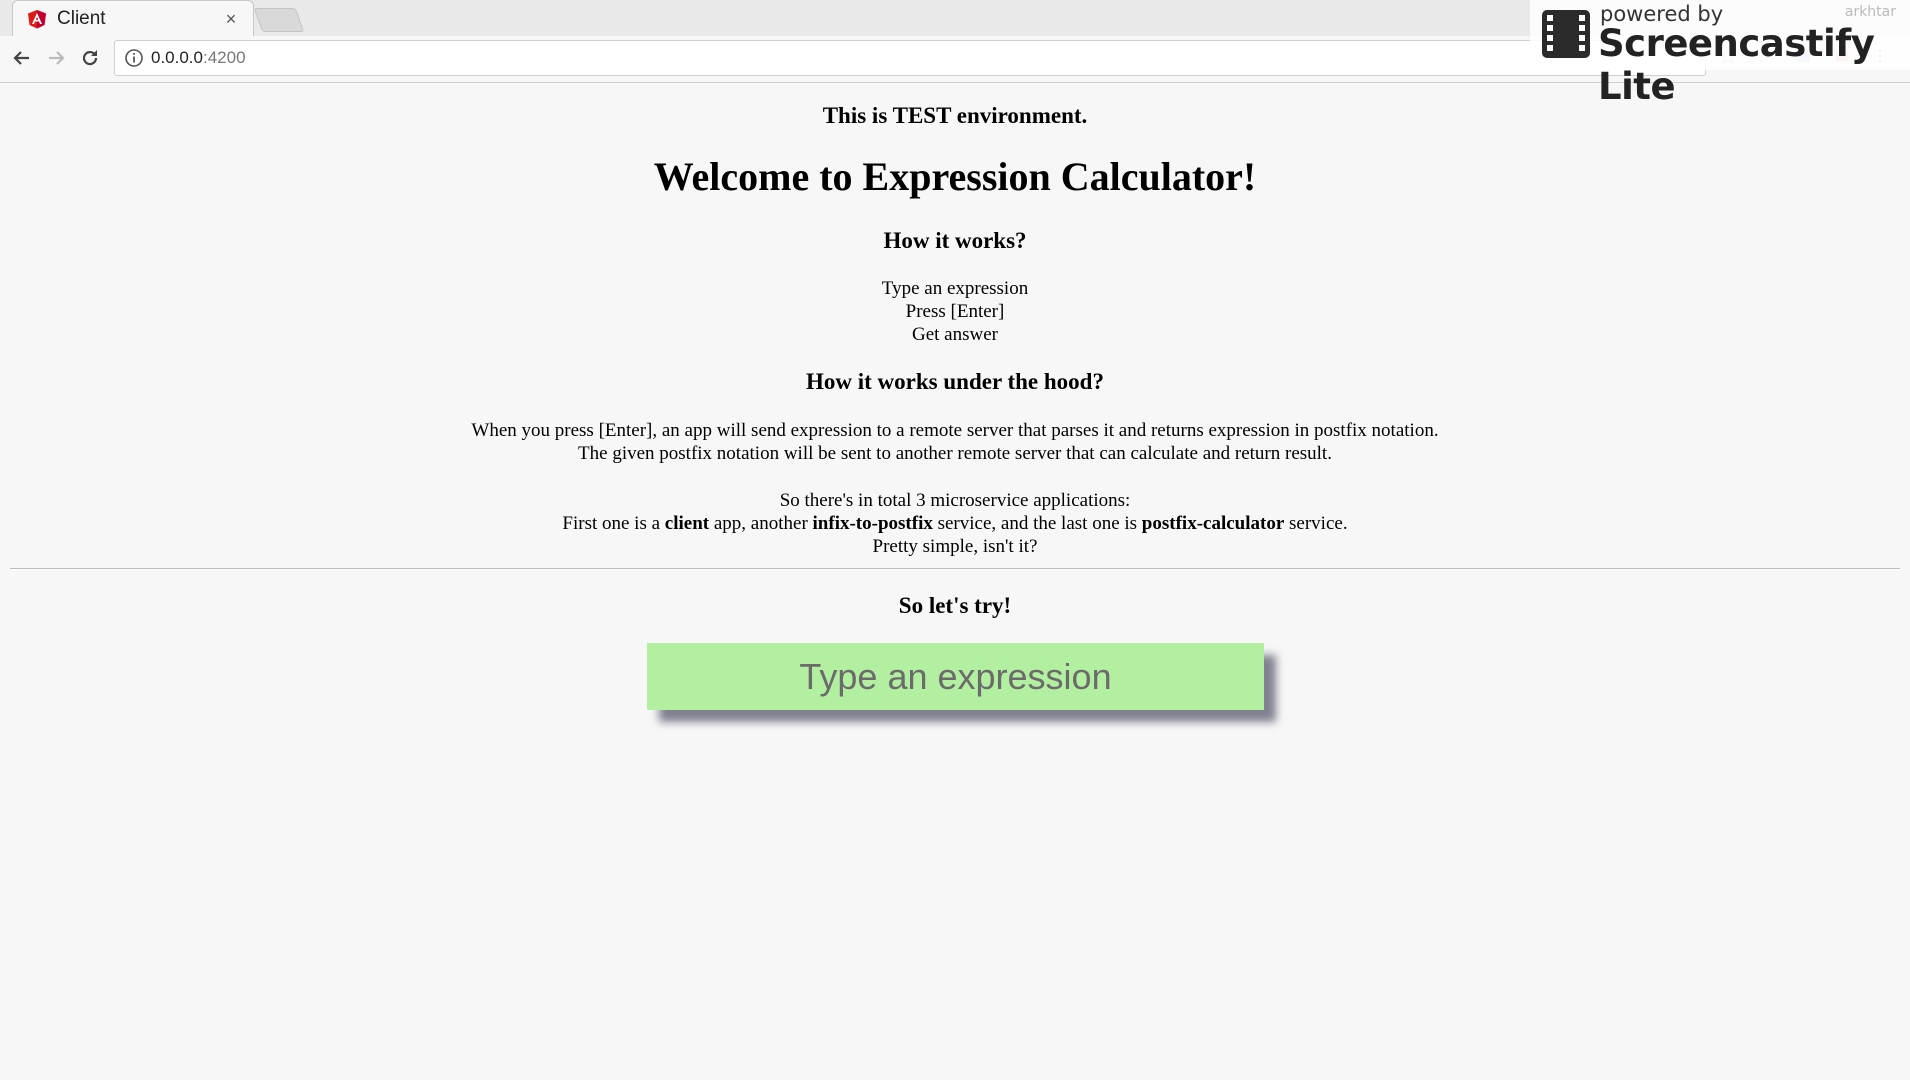 Image resolution: width=1910 pixels, height=1080 pixels. Describe the element at coordinates (687, 523) in the screenshot. I see `client-label: client` at that location.